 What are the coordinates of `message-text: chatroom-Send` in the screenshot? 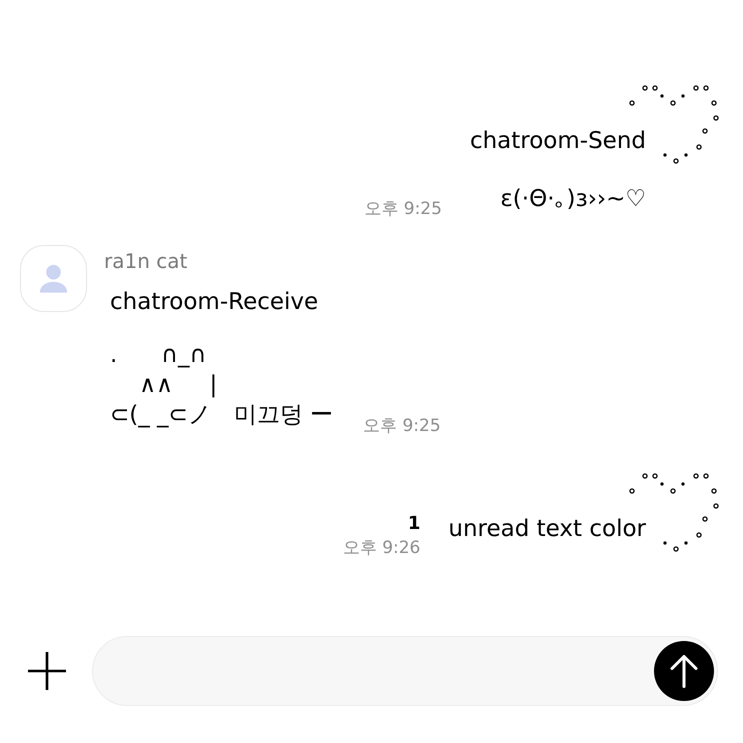 It's located at (558, 141).